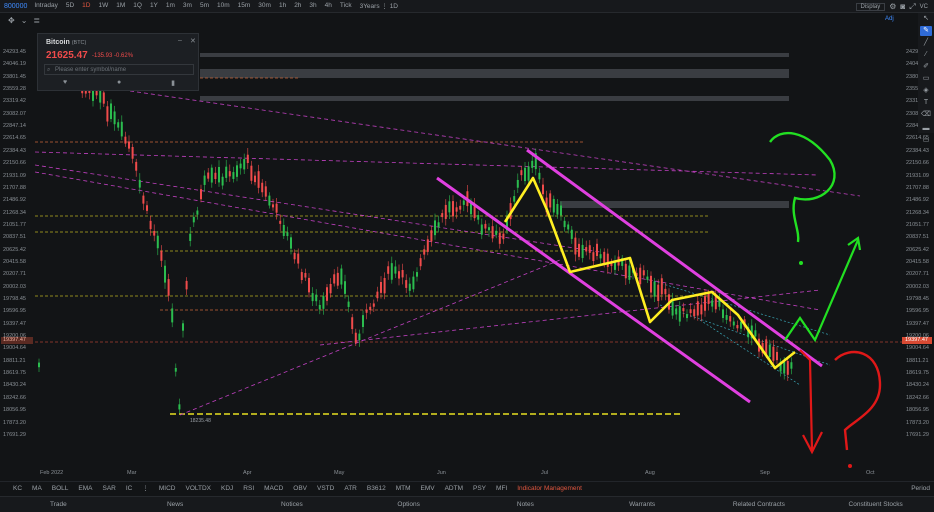 The width and height of the screenshot is (934, 512). I want to click on display-dropdown: Display, so click(870, 6).